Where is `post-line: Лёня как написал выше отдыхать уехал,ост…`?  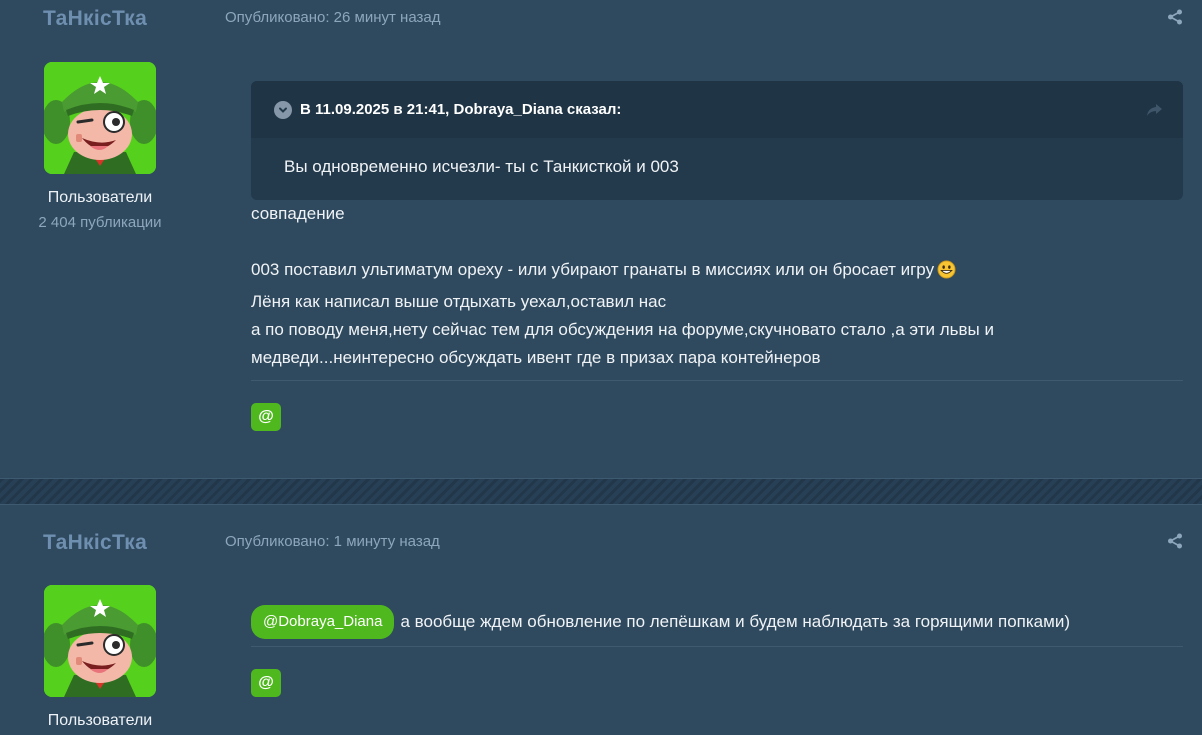 post-line: Лёня как написал выше отдыхать уехал,ост… is located at coordinates (459, 301).